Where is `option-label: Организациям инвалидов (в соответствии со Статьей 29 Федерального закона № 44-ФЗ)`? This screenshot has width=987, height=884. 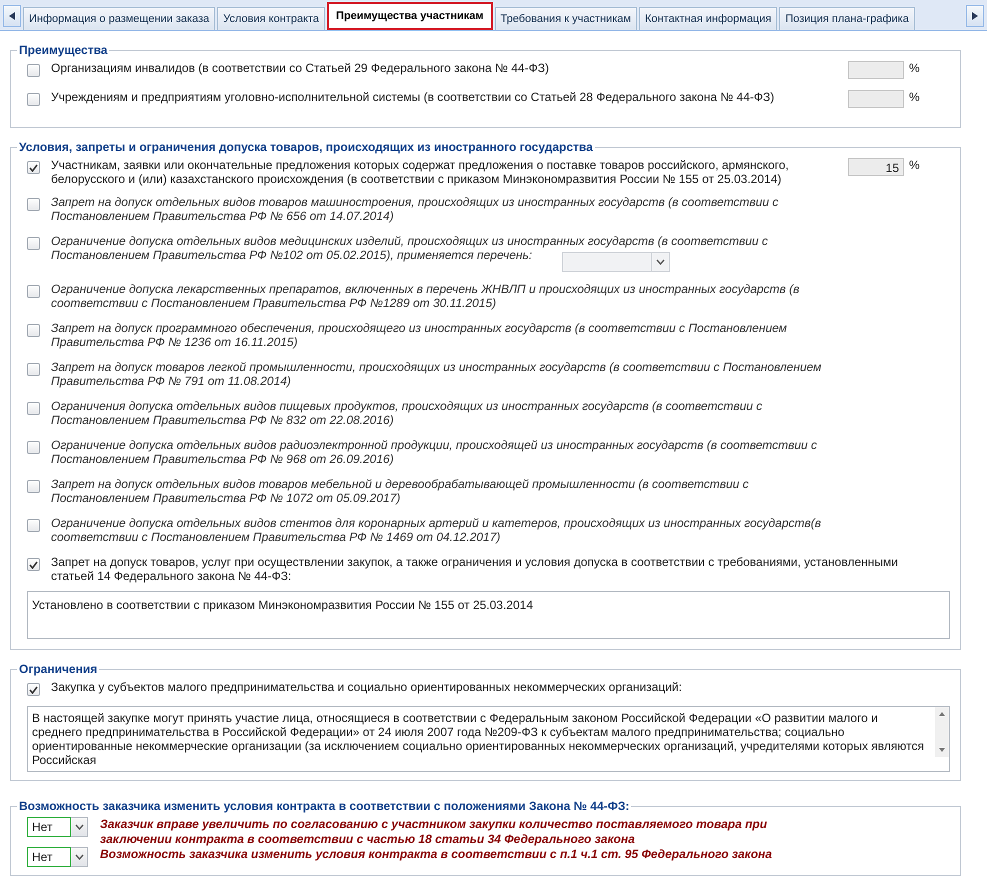 option-label: Организациям инвалидов (в соответствии со Статьей 29 Федерального закона № 44-ФЗ) is located at coordinates (300, 68).